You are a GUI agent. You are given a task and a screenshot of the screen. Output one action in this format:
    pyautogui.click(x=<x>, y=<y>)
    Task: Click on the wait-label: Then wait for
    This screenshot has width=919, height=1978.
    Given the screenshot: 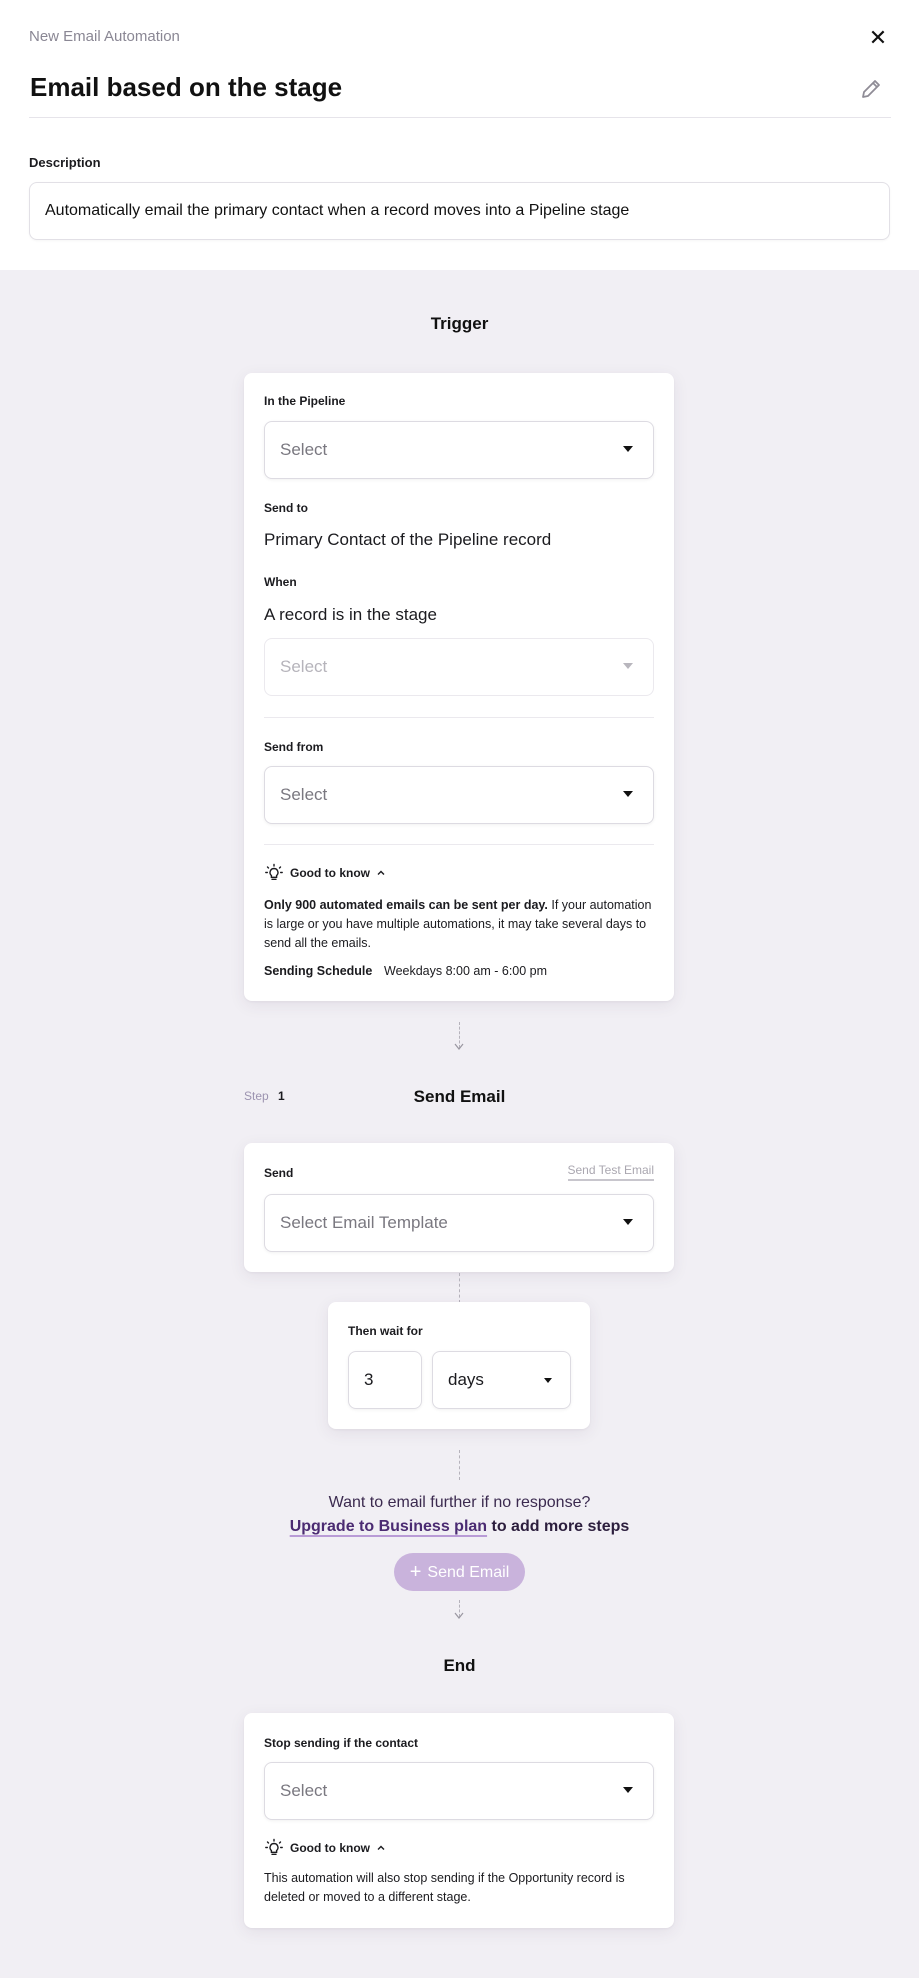 What is the action you would take?
    pyautogui.click(x=385, y=1331)
    